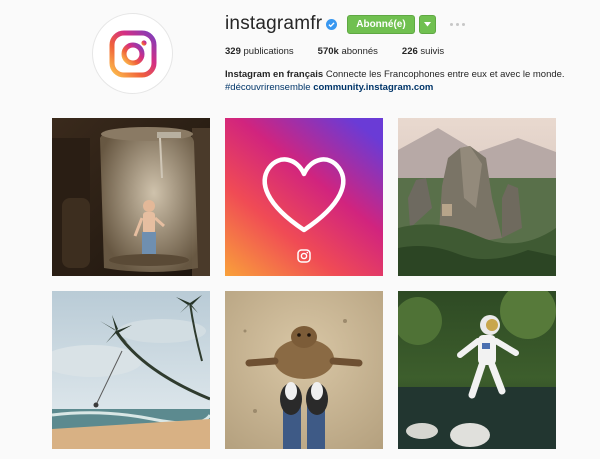 The height and width of the screenshot is (459, 600). Describe the element at coordinates (268, 51) in the screenshot. I see `posts-label: publications` at that location.